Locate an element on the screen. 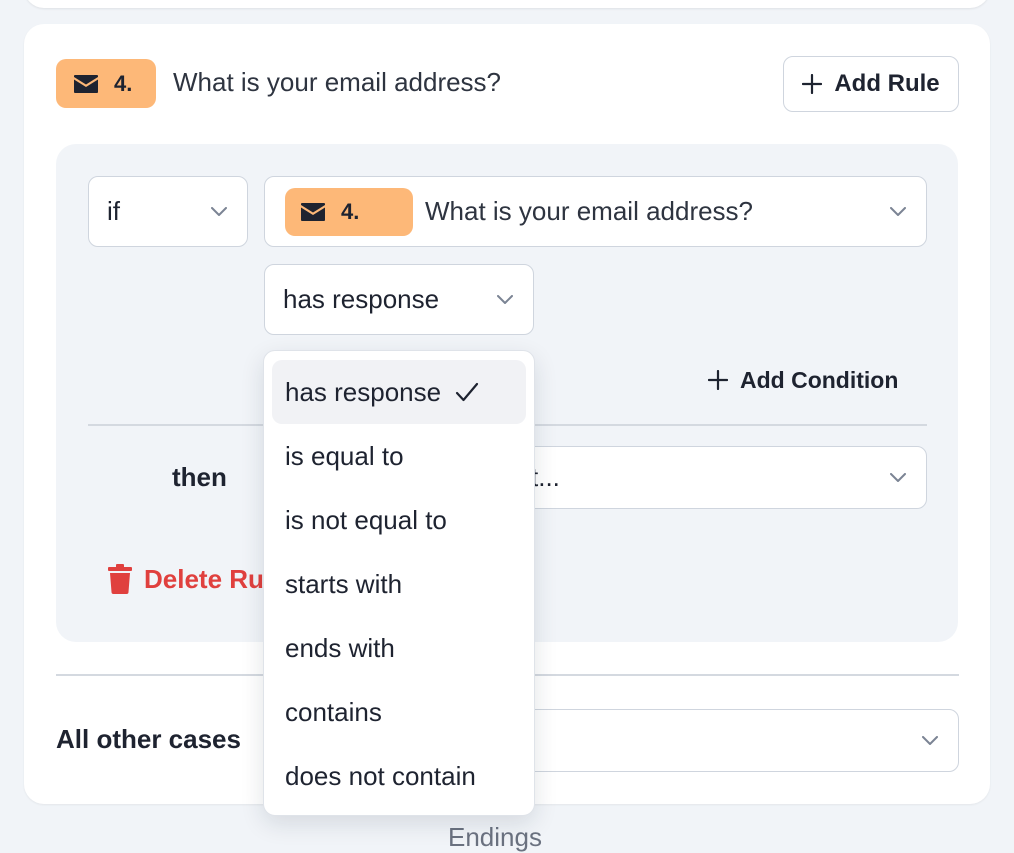  operator-select-value: has response is located at coordinates (361, 299).